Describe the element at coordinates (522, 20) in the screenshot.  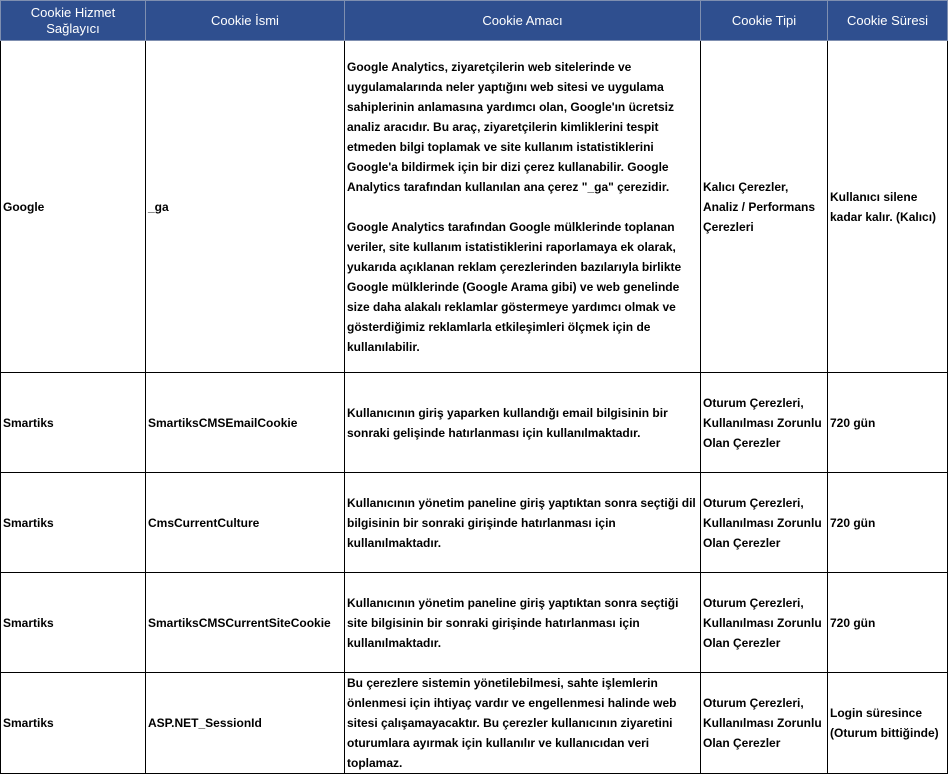
I see `header-cookie-purpose: Cookie Amacı` at that location.